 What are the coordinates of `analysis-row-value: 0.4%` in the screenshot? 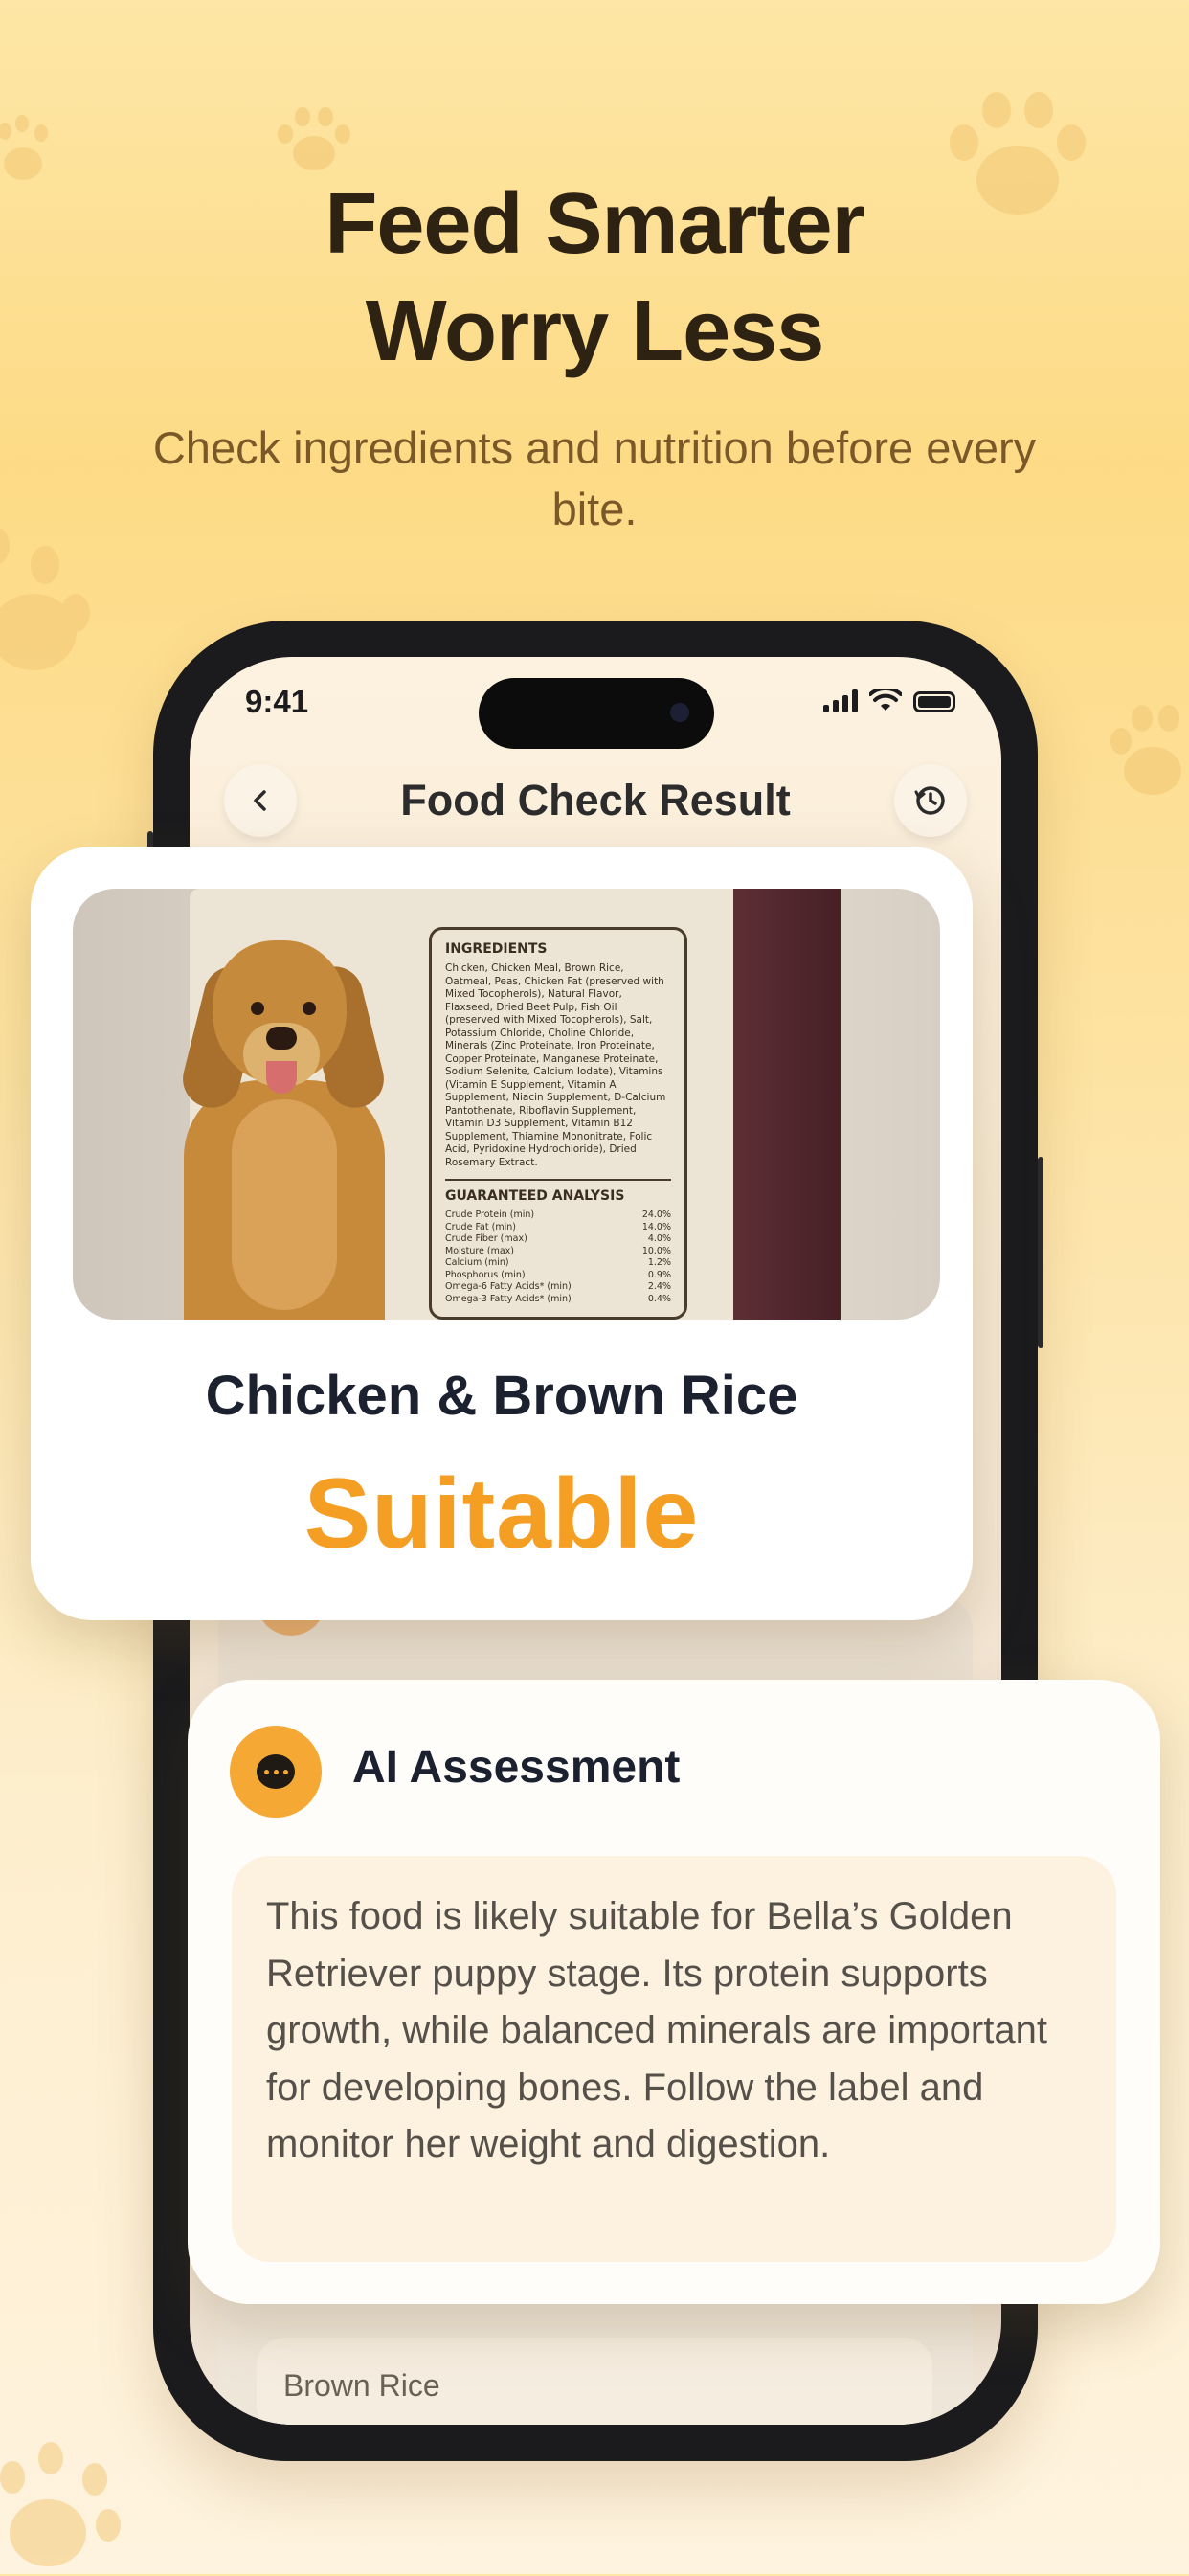 It's located at (659, 1298).